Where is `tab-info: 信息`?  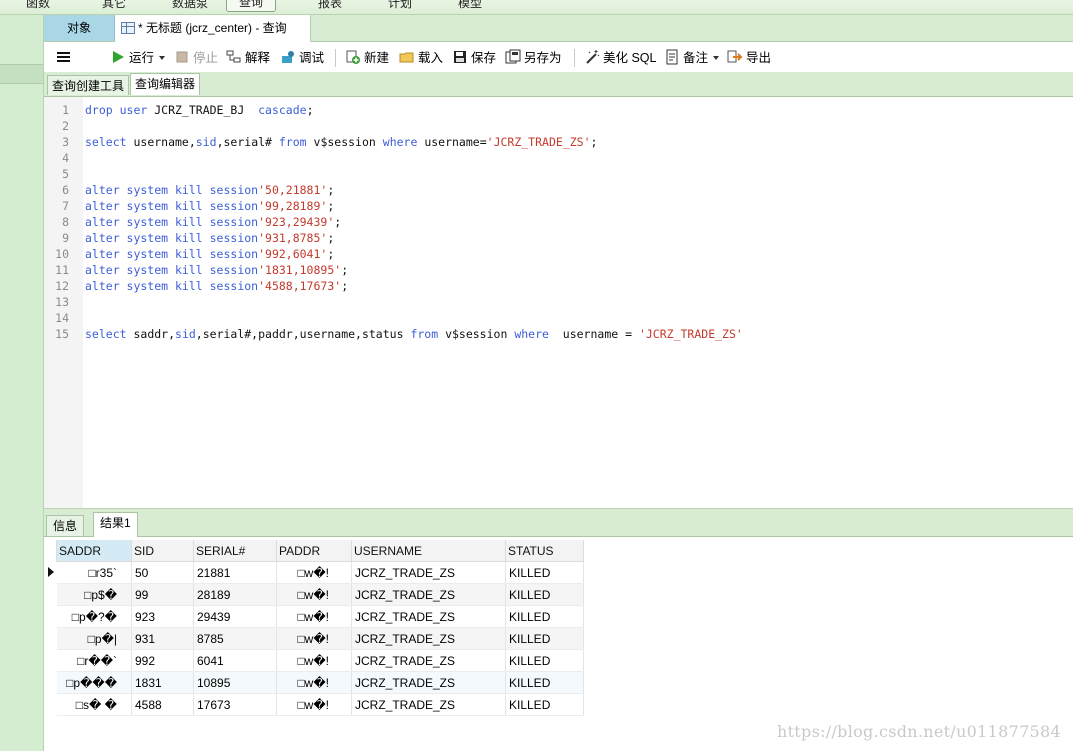
tab-info: 信息 is located at coordinates (65, 525).